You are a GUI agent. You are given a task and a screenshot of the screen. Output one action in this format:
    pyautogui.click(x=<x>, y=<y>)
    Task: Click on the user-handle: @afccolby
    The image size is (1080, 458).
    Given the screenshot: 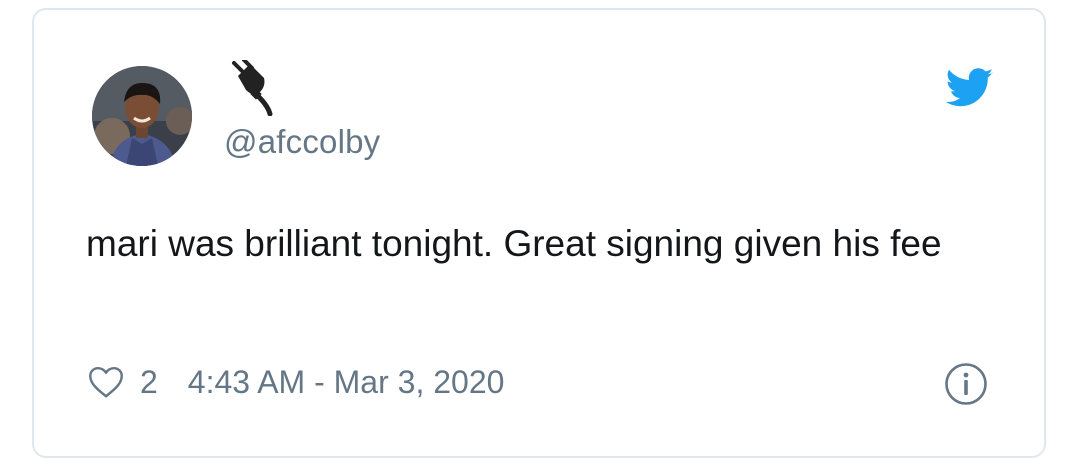 What is the action you would take?
    pyautogui.click(x=302, y=142)
    